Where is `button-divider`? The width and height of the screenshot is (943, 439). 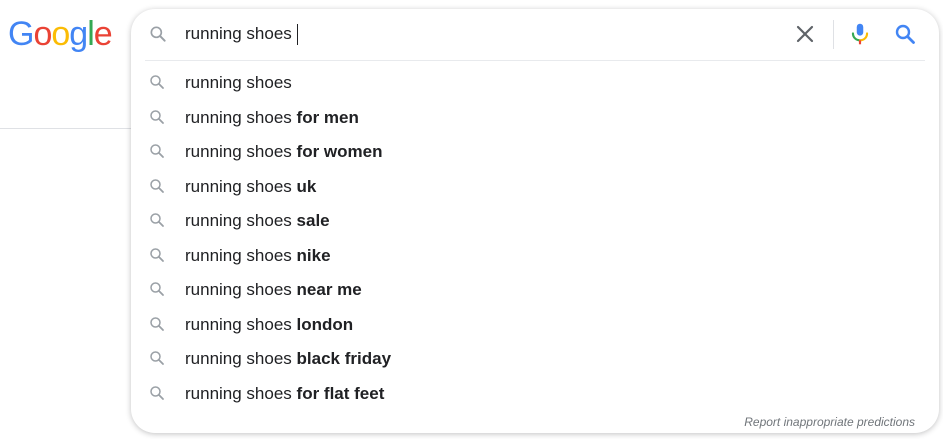
button-divider is located at coordinates (833, 34).